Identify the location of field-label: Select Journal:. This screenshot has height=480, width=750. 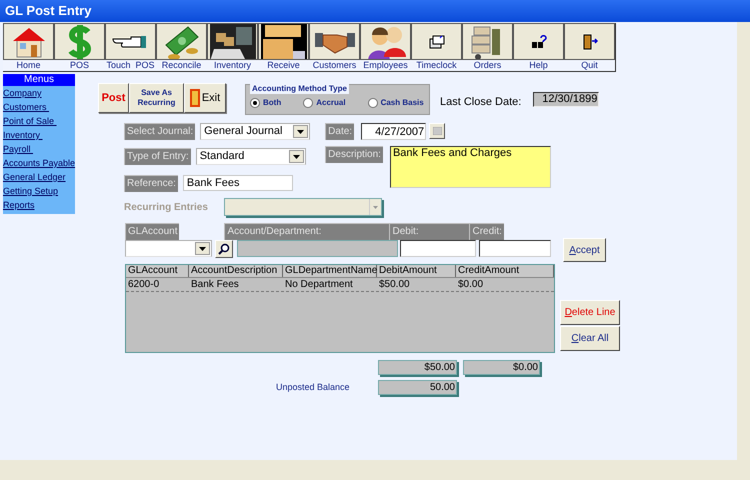
(160, 131).